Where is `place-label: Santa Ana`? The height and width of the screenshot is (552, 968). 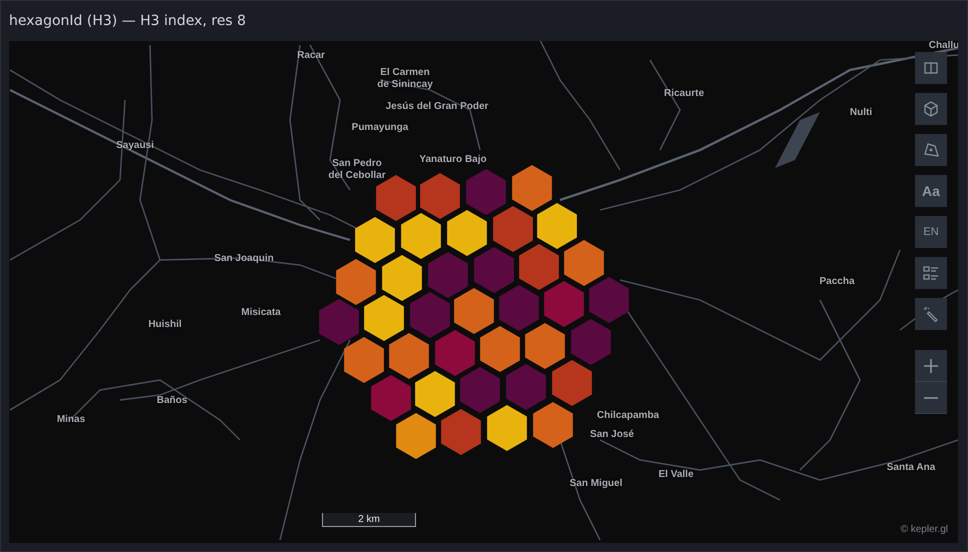 place-label: Santa Ana is located at coordinates (911, 468).